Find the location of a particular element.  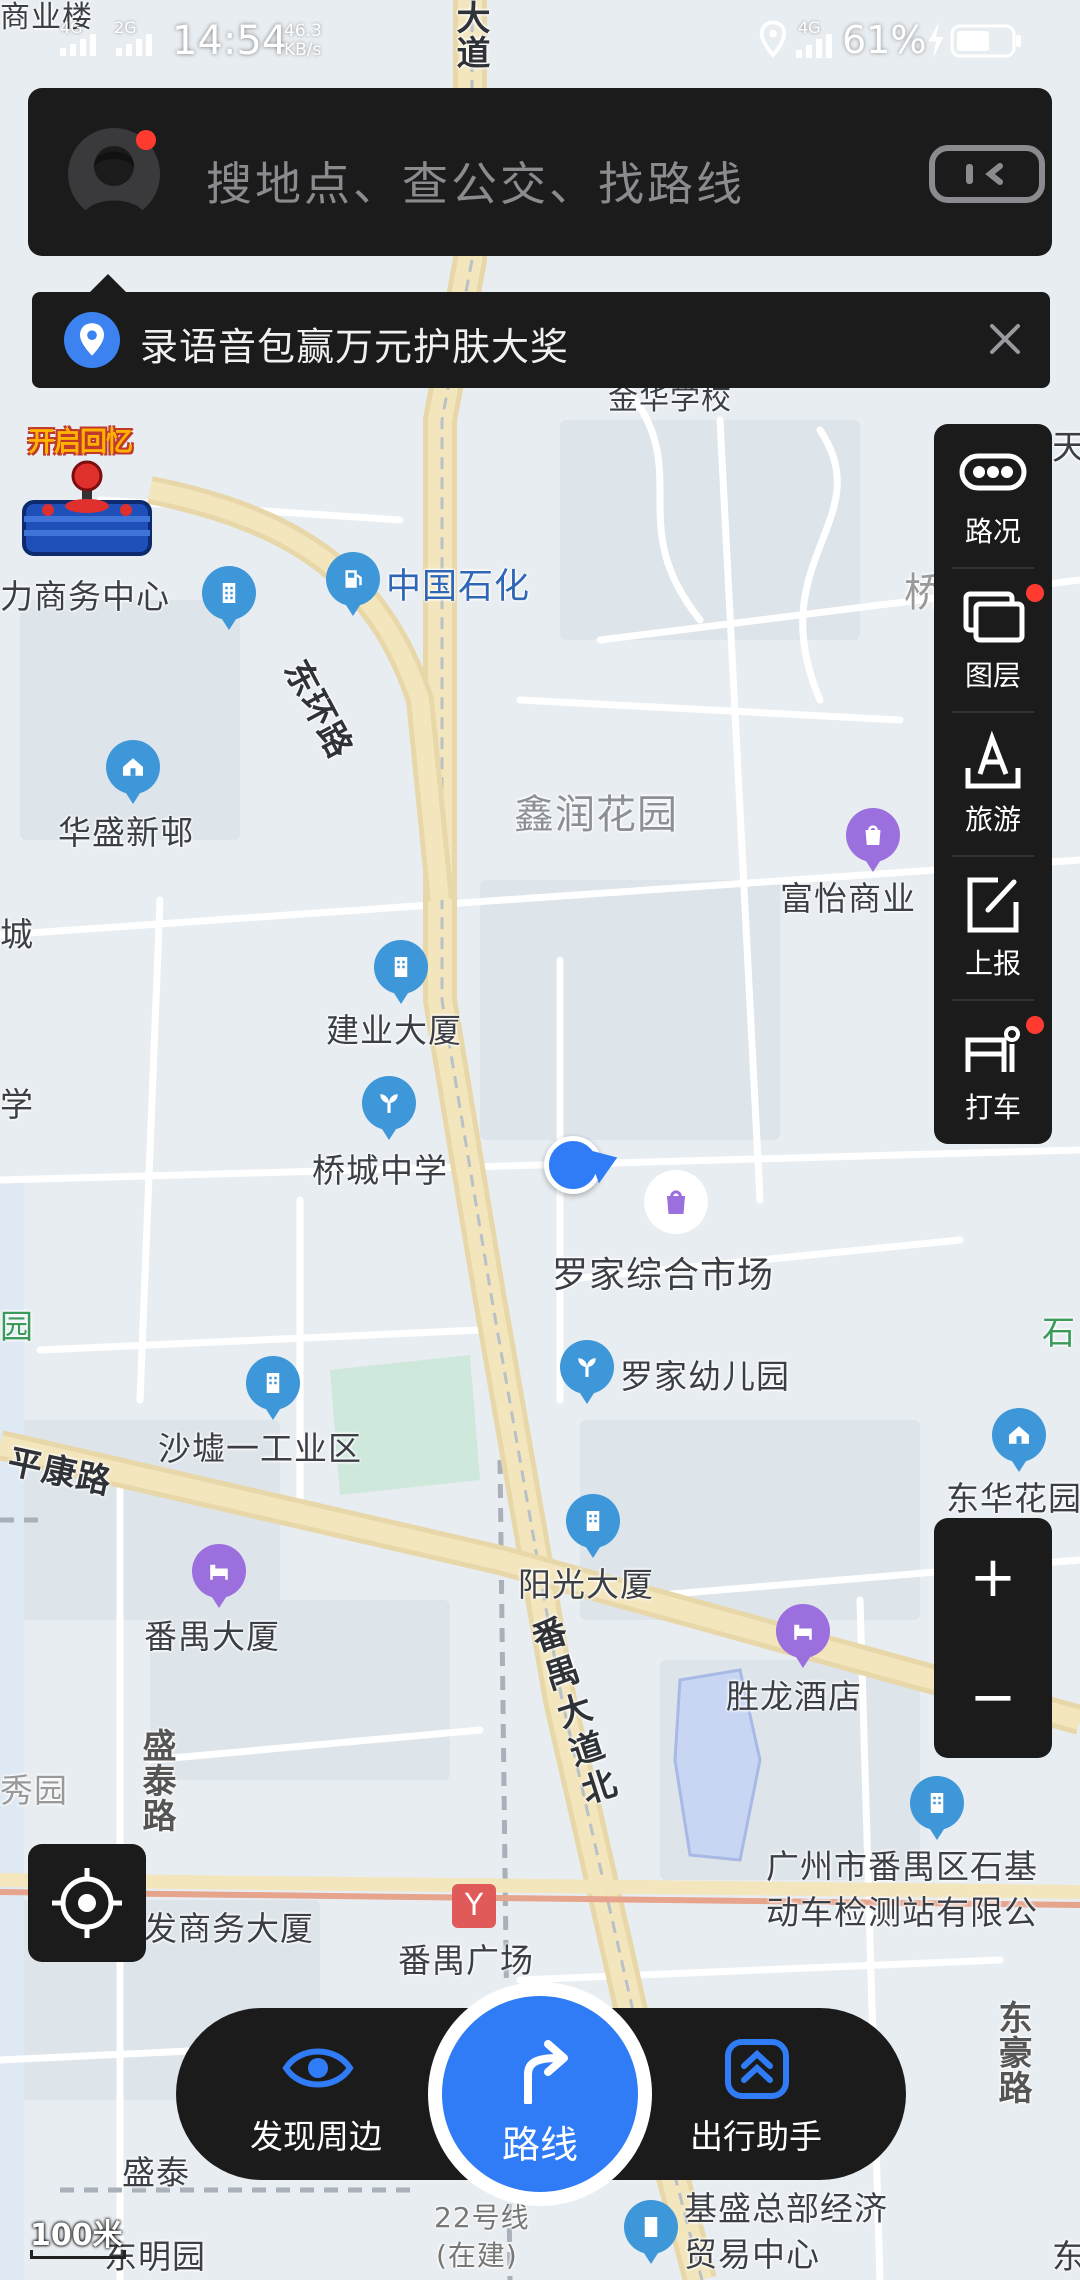

poi-label: 秀园 is located at coordinates (34, 1790).